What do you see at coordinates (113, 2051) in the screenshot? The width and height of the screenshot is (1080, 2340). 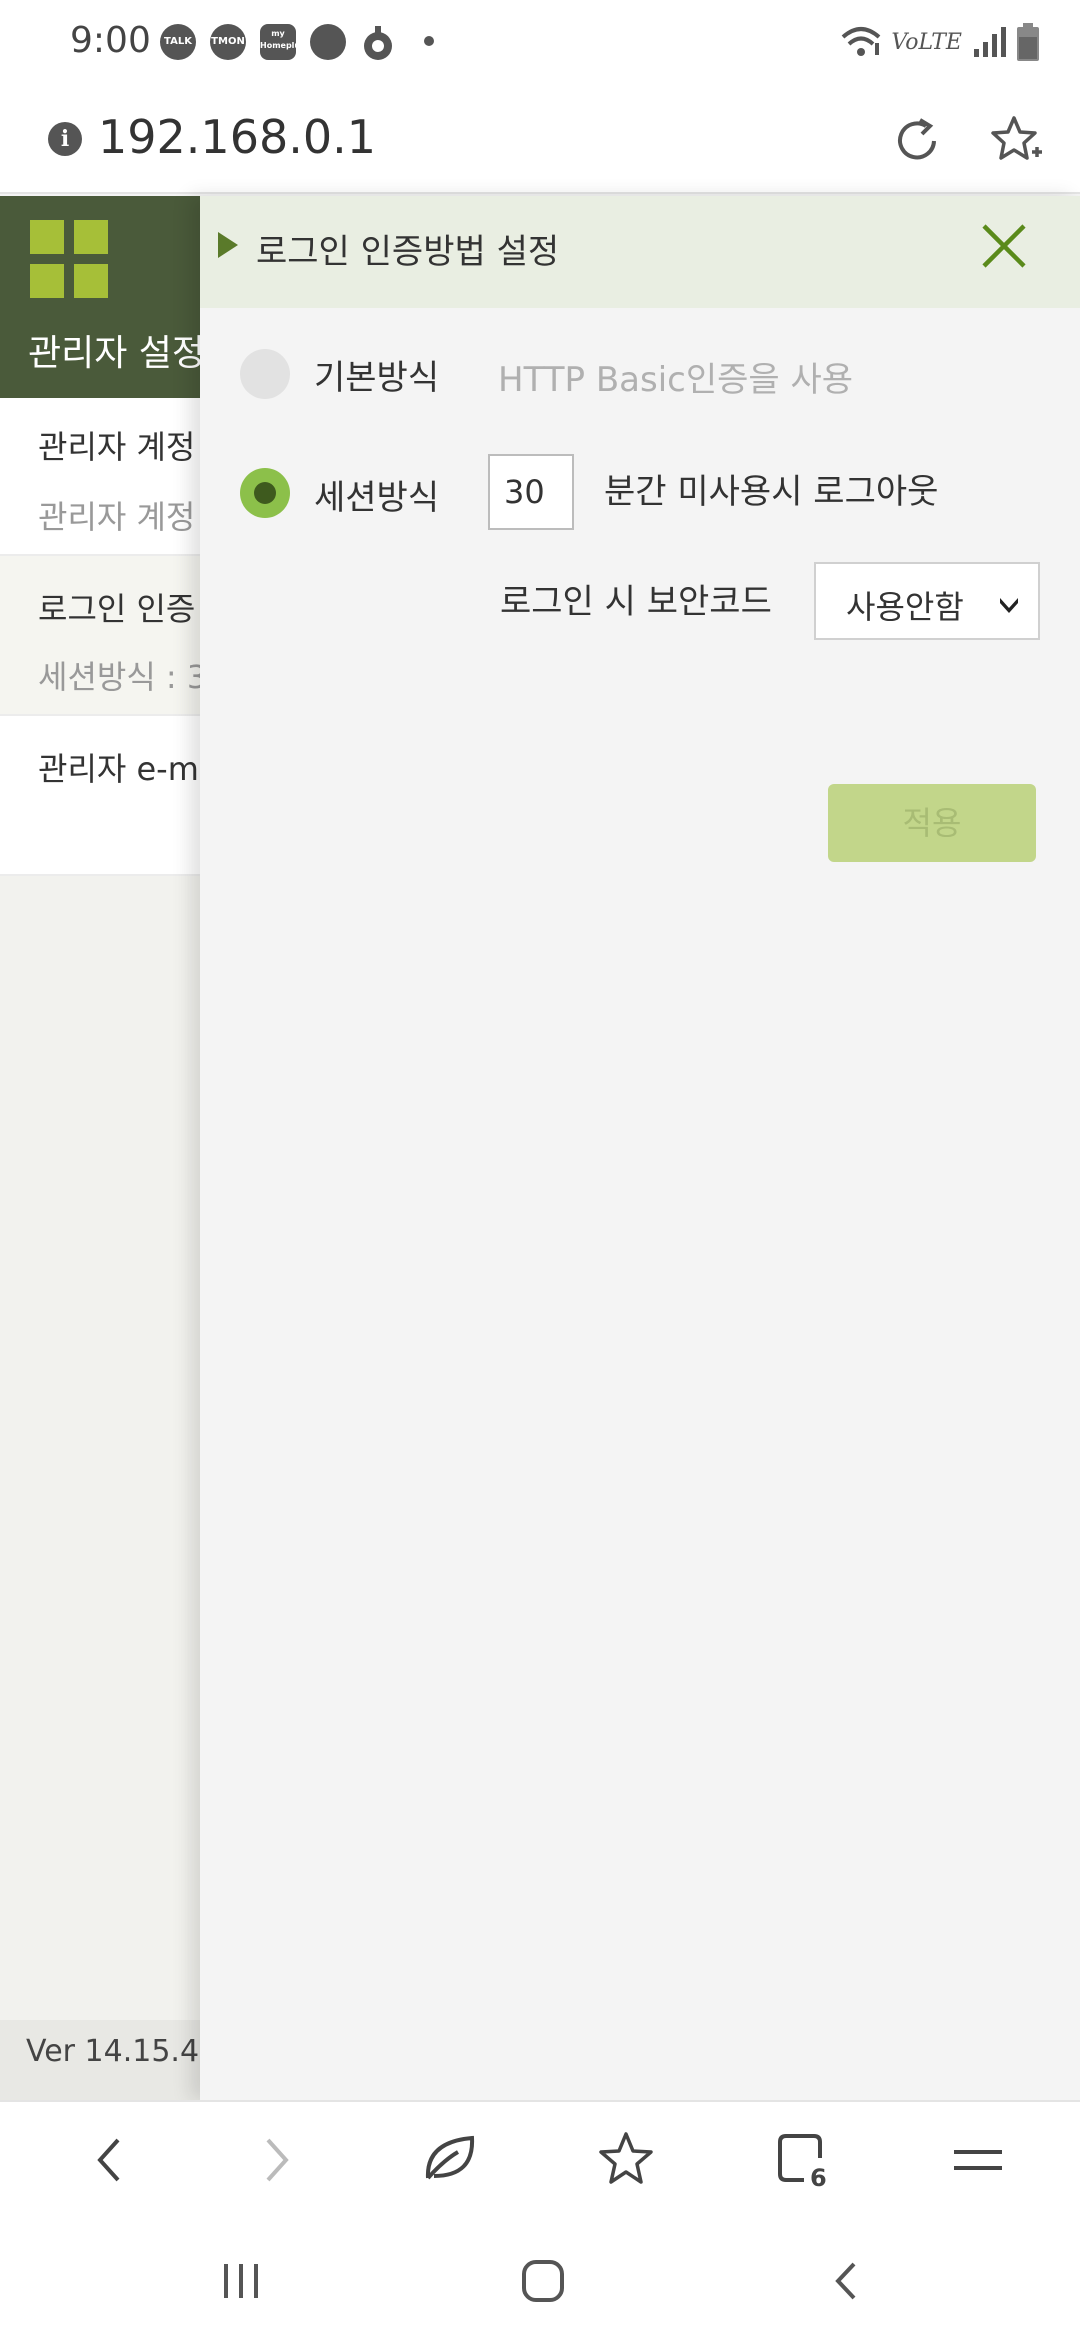 I see `version-label: Ver 14.15.4` at bounding box center [113, 2051].